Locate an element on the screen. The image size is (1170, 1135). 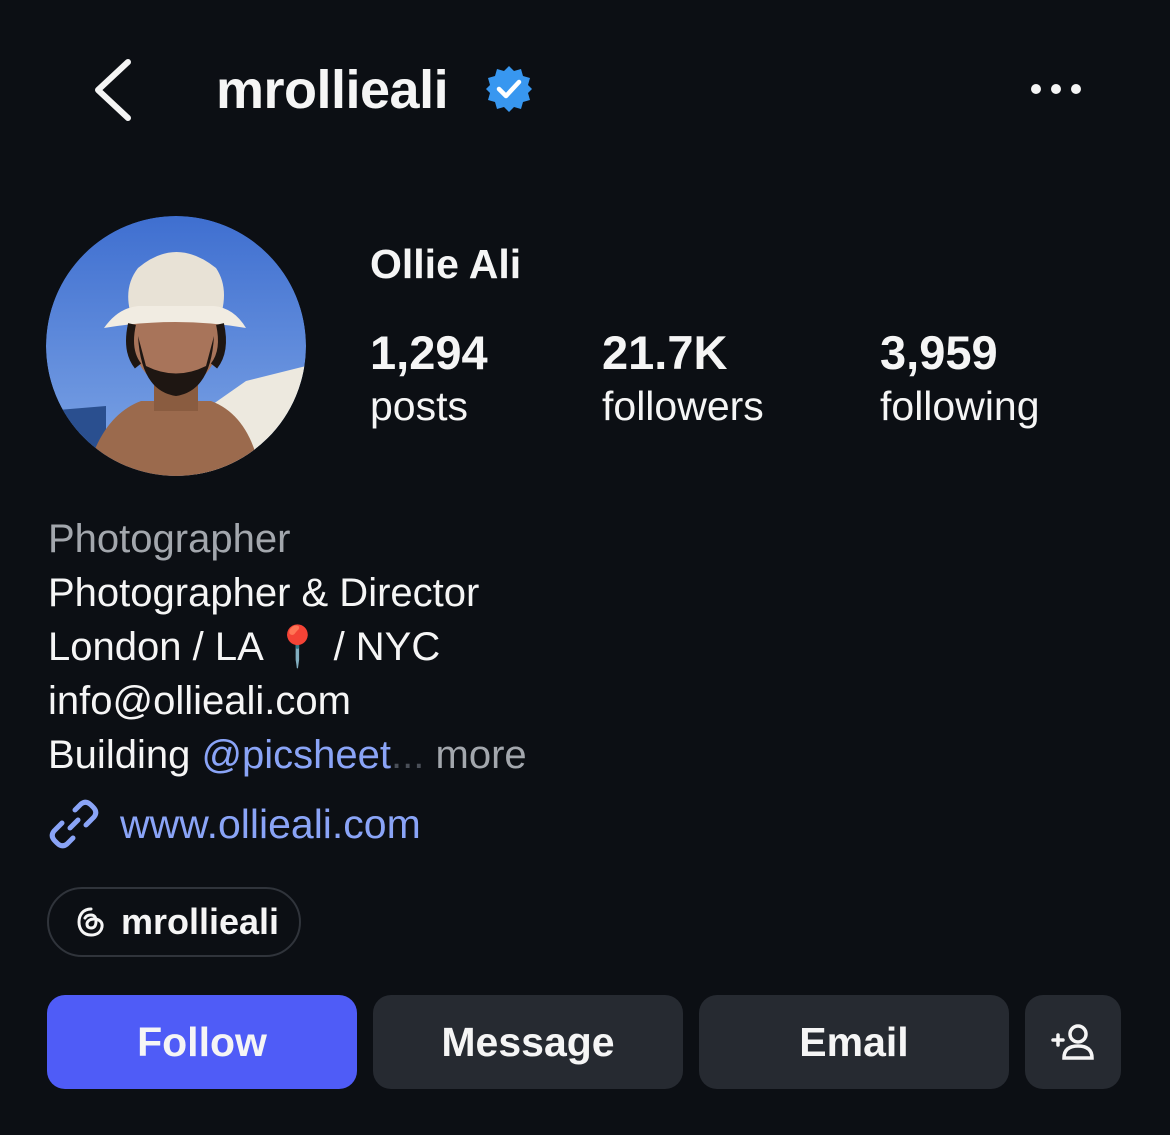
more-options-icon is located at coordinates (1056, 89).